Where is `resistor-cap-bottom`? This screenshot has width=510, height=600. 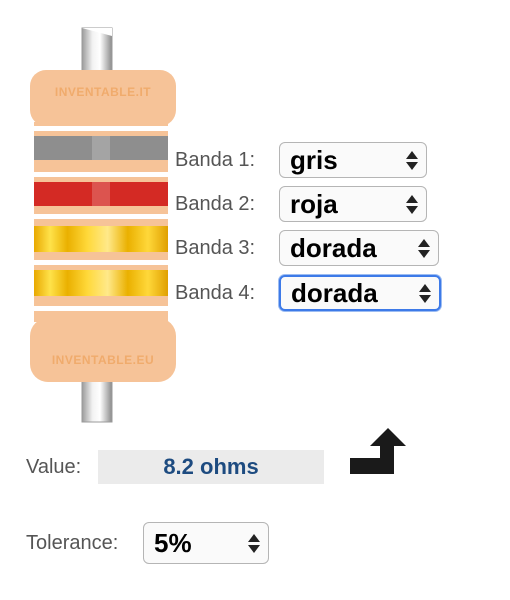
resistor-cap-bottom is located at coordinates (103, 350).